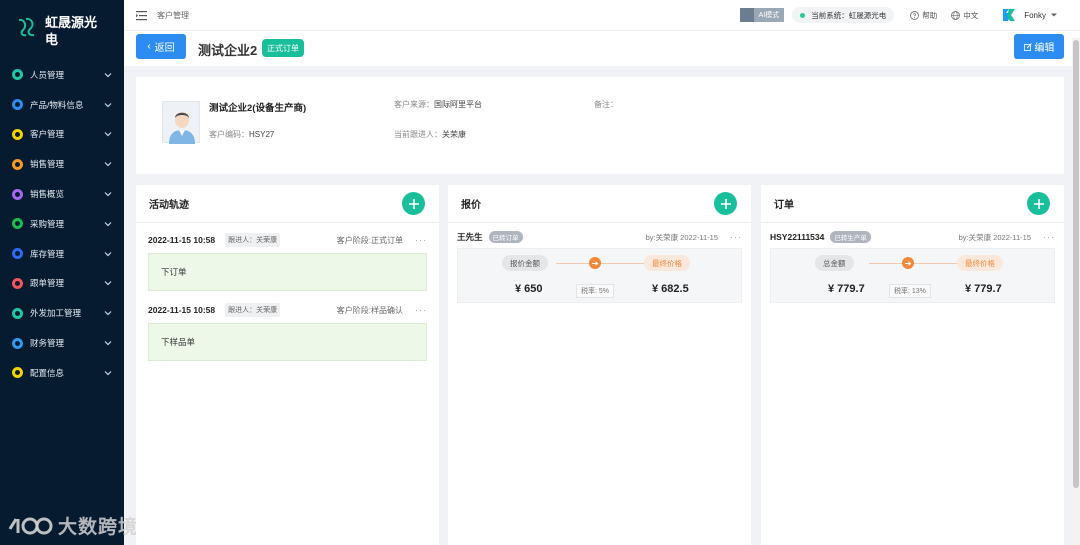  What do you see at coordinates (287, 204) in the screenshot?
I see `activity-panel-header: 活动轨迹` at bounding box center [287, 204].